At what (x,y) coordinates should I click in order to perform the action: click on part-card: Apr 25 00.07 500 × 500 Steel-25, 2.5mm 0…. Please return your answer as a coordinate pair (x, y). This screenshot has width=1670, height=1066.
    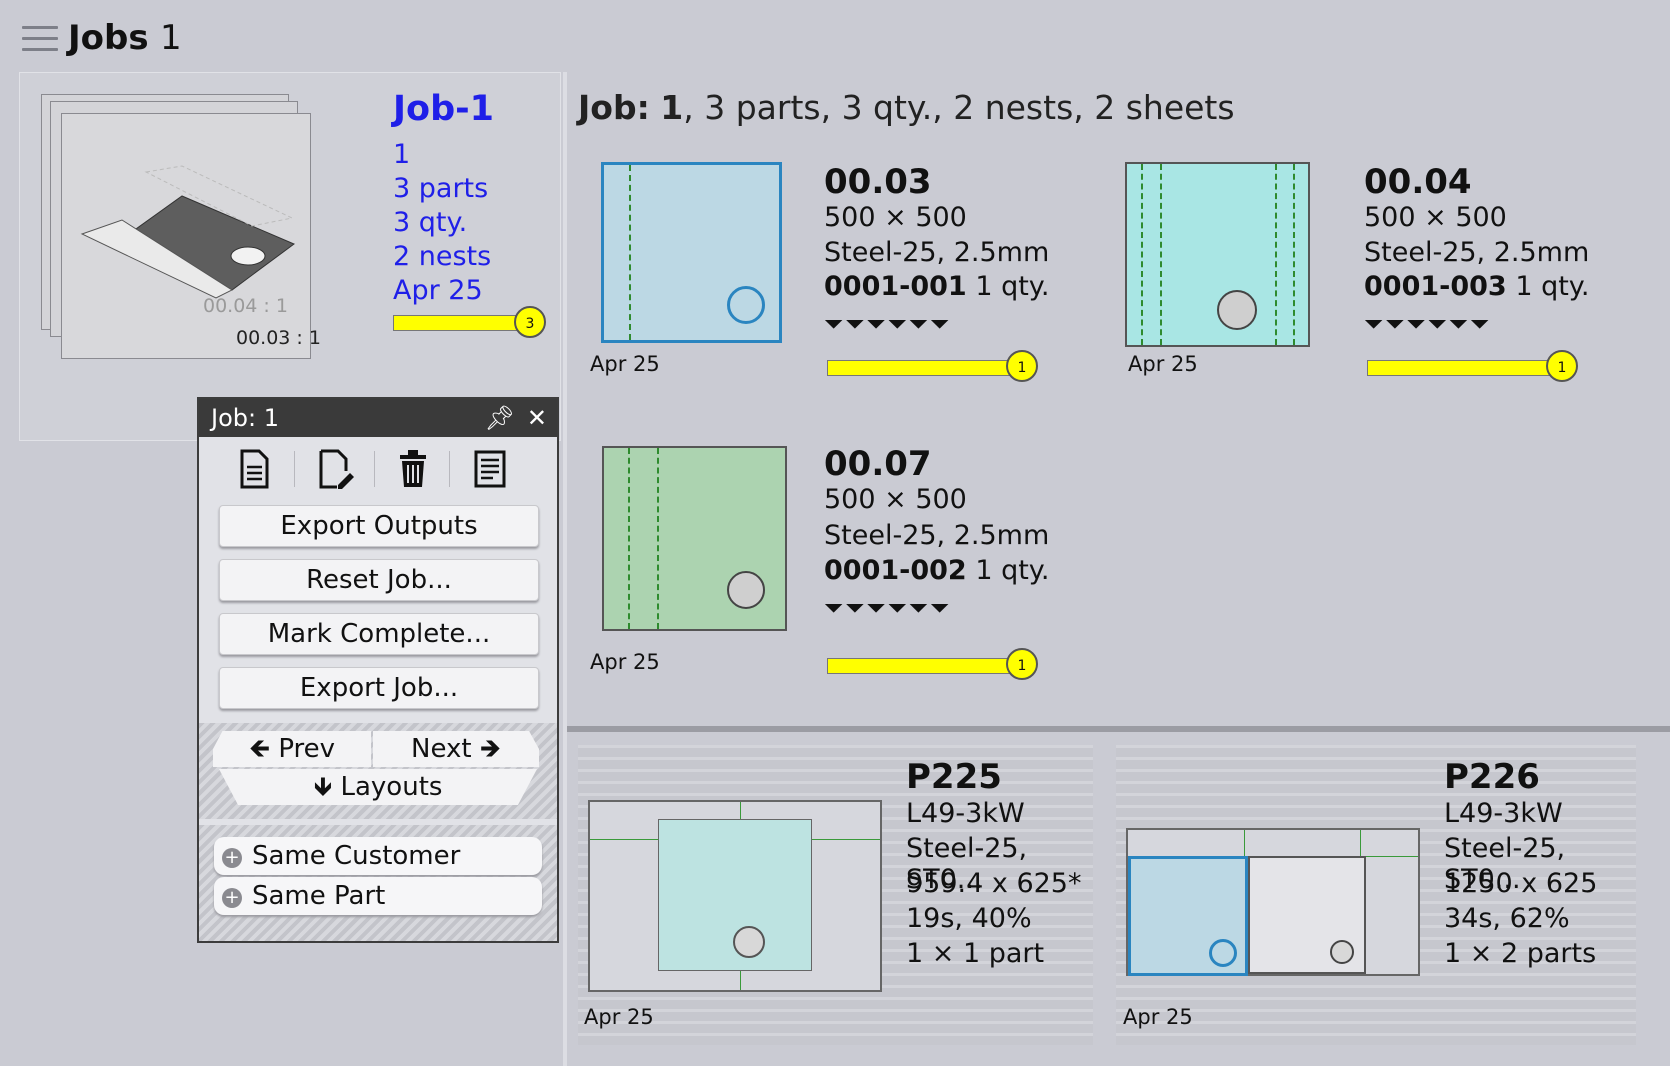
    Looking at the image, I should click on (833, 560).